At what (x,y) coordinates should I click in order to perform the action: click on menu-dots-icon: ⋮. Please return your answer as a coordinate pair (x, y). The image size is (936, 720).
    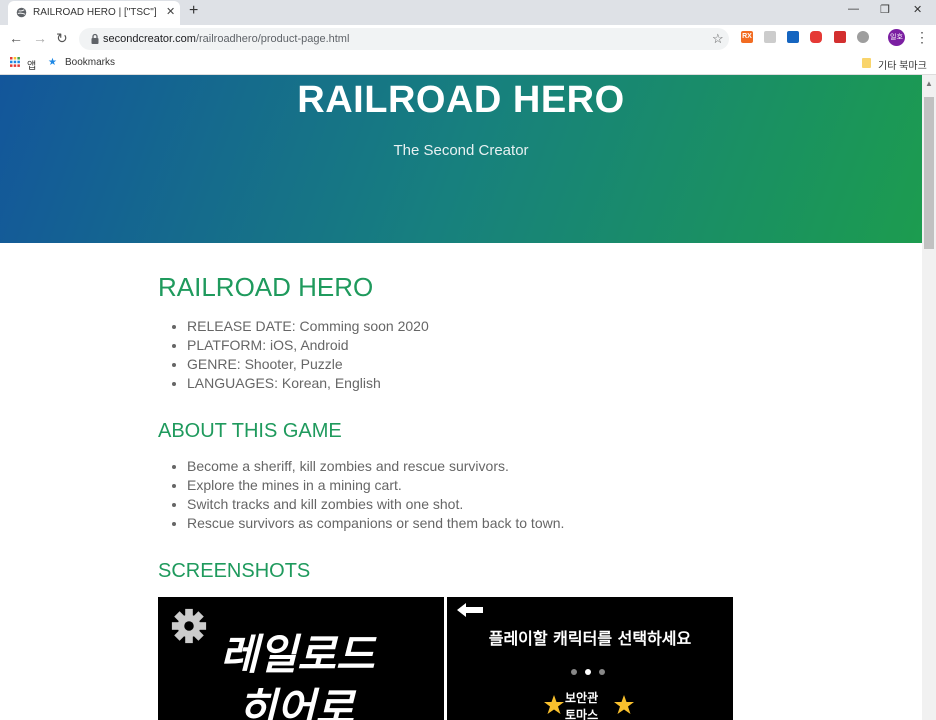
    Looking at the image, I should click on (922, 37).